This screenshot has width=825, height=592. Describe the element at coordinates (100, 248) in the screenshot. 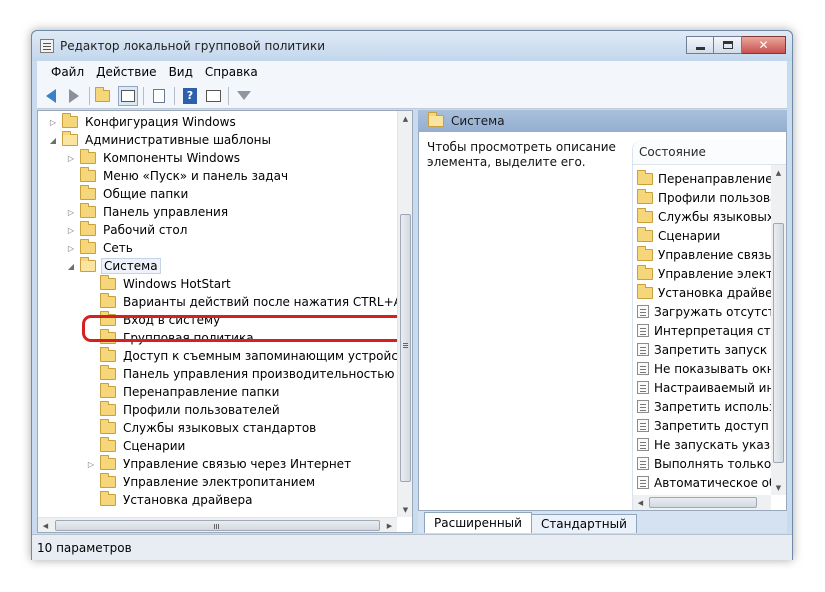

I see `tree-item: ▷ Сеть` at that location.